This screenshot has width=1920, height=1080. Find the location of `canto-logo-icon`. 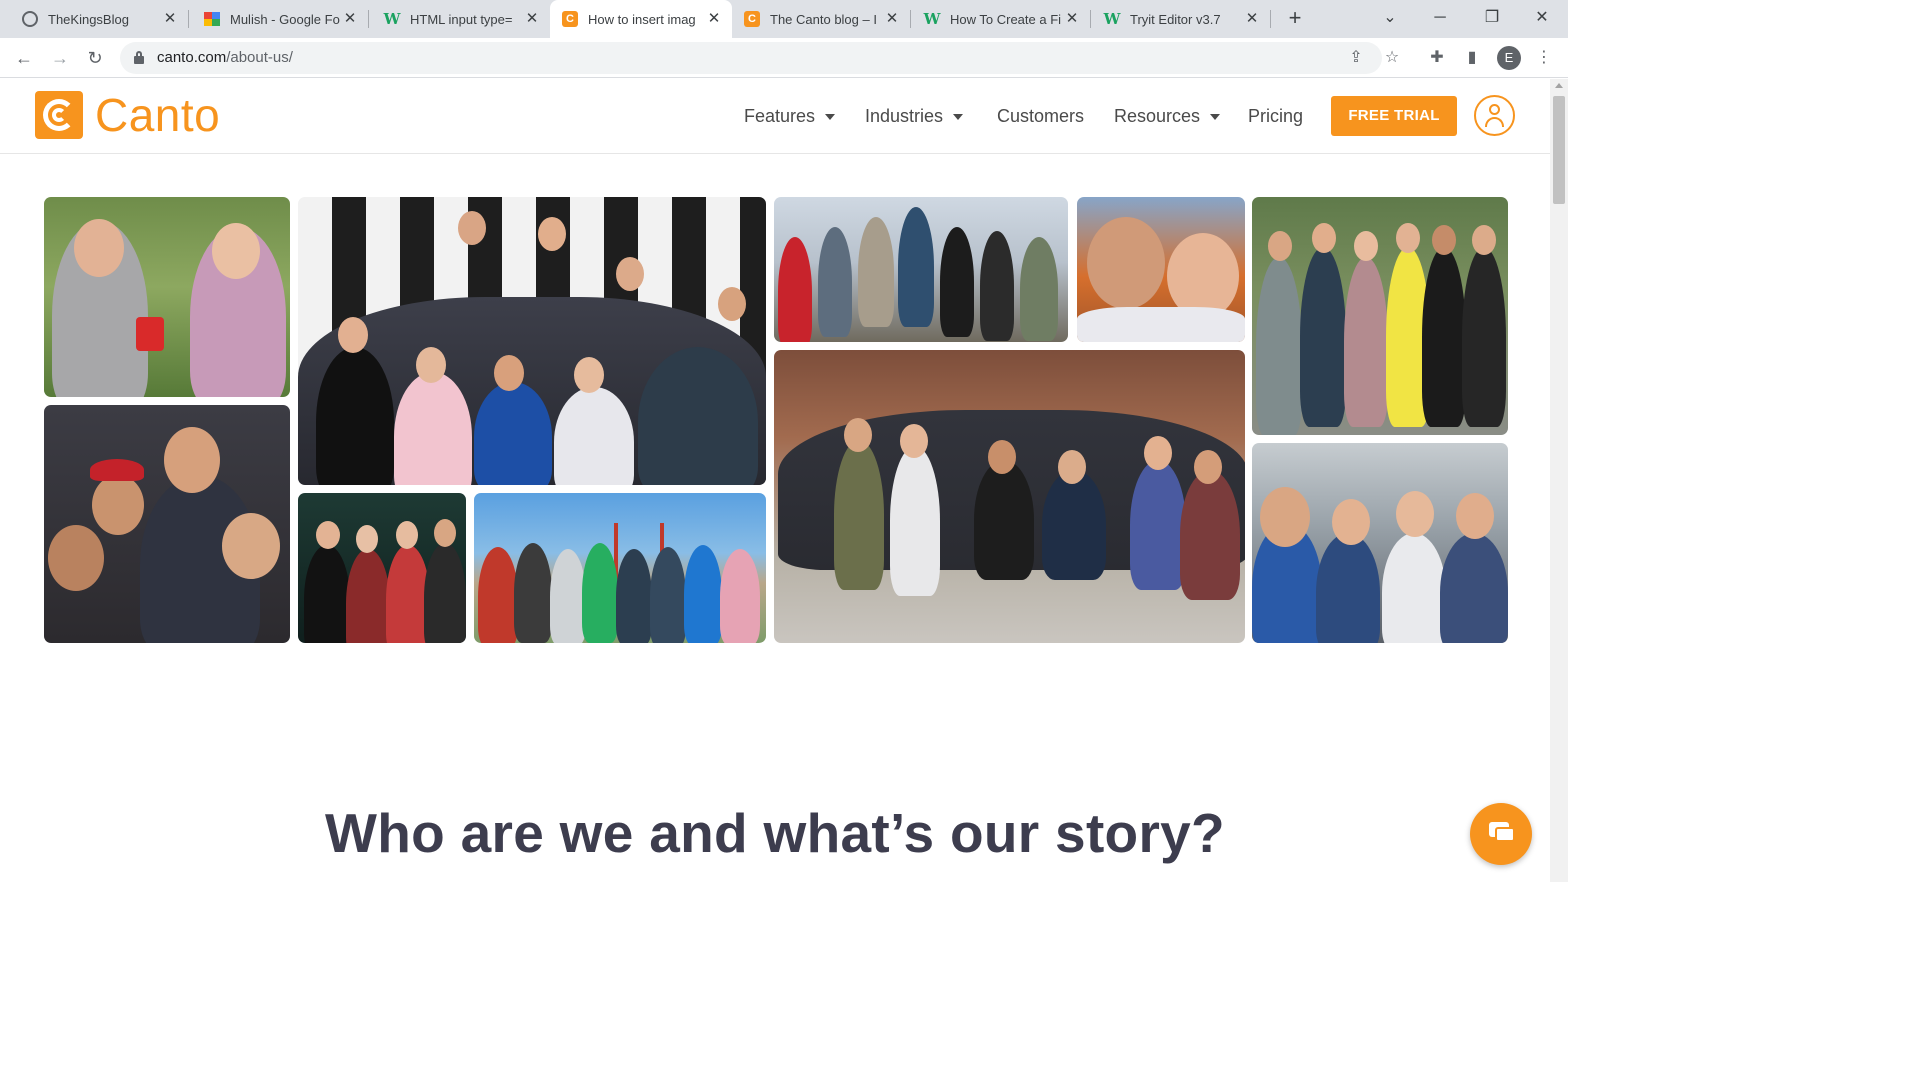

canto-logo-icon is located at coordinates (59, 115).